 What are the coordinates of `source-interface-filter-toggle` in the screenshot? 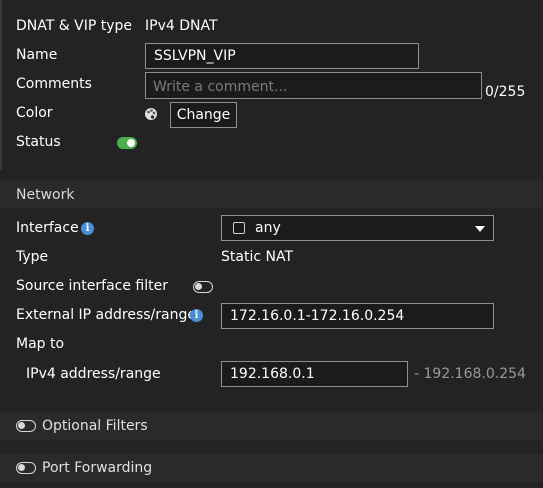 It's located at (203, 287).